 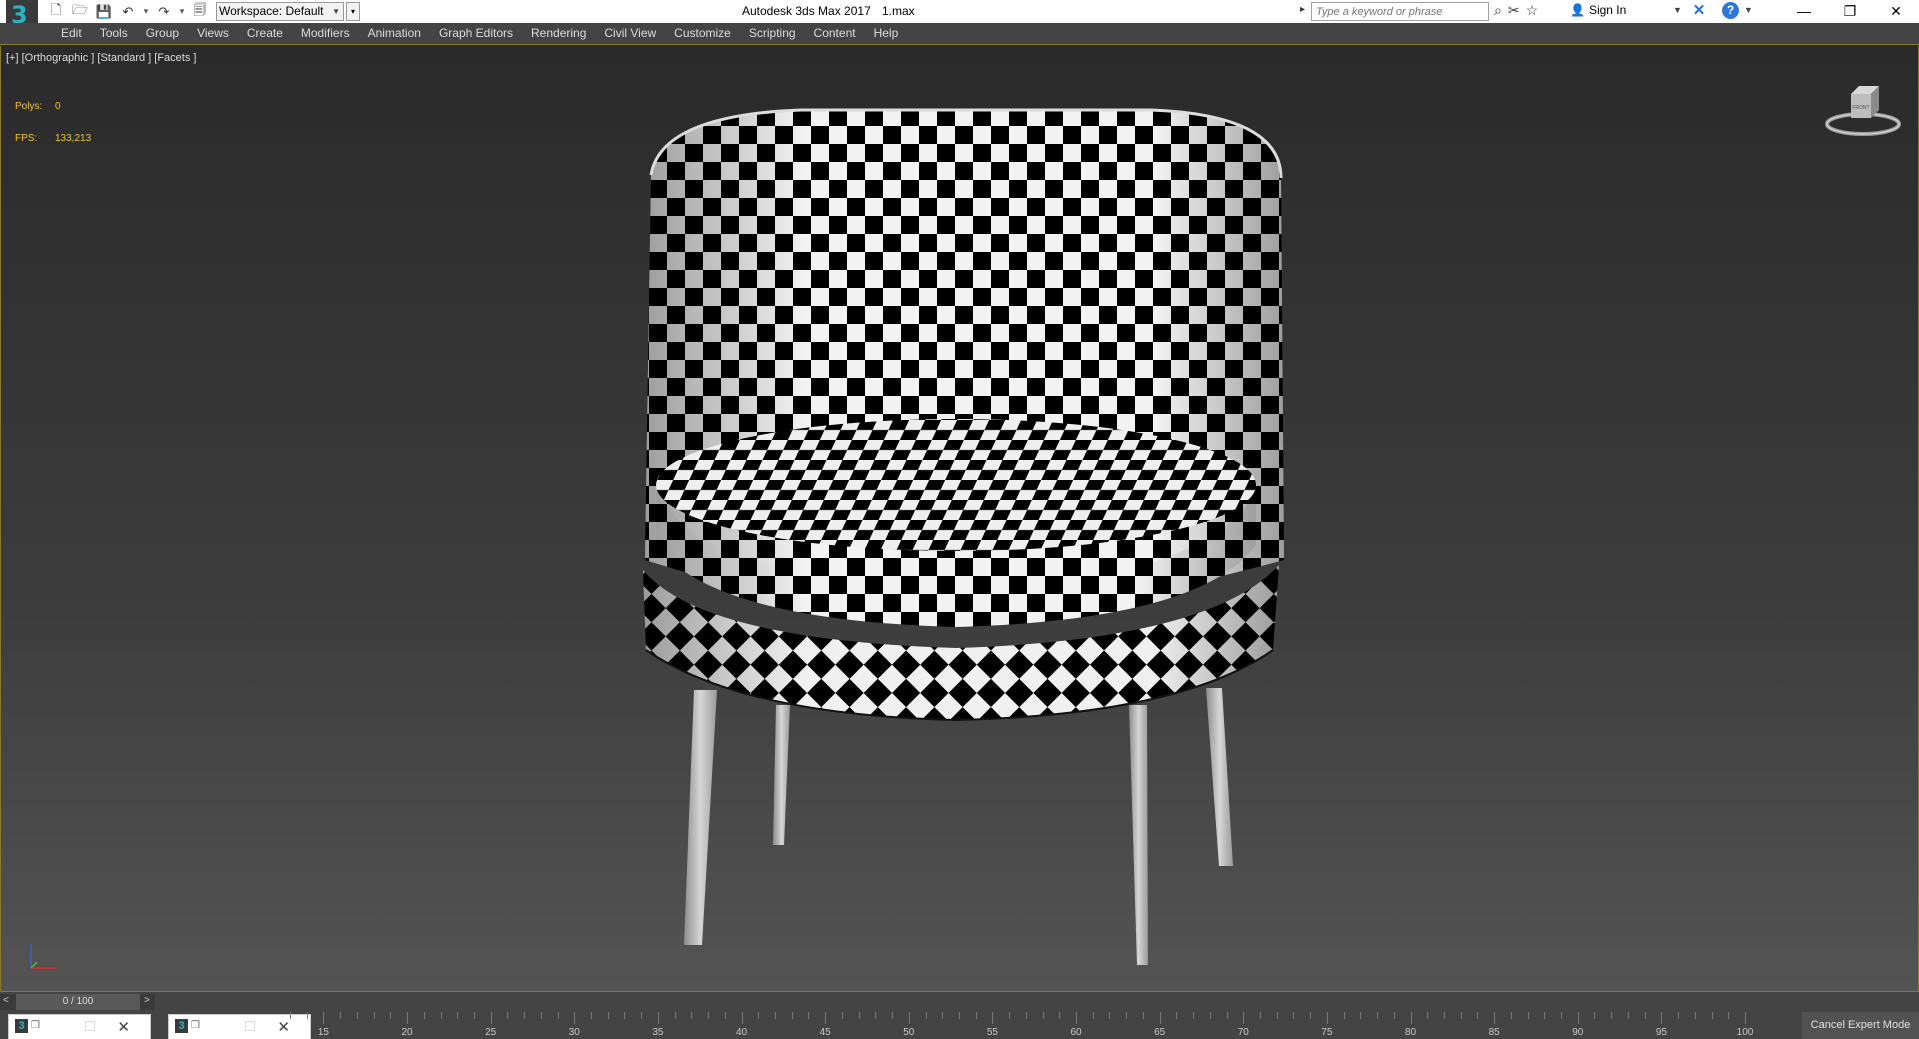 I want to click on save-icon: 💾, so click(x=104, y=12).